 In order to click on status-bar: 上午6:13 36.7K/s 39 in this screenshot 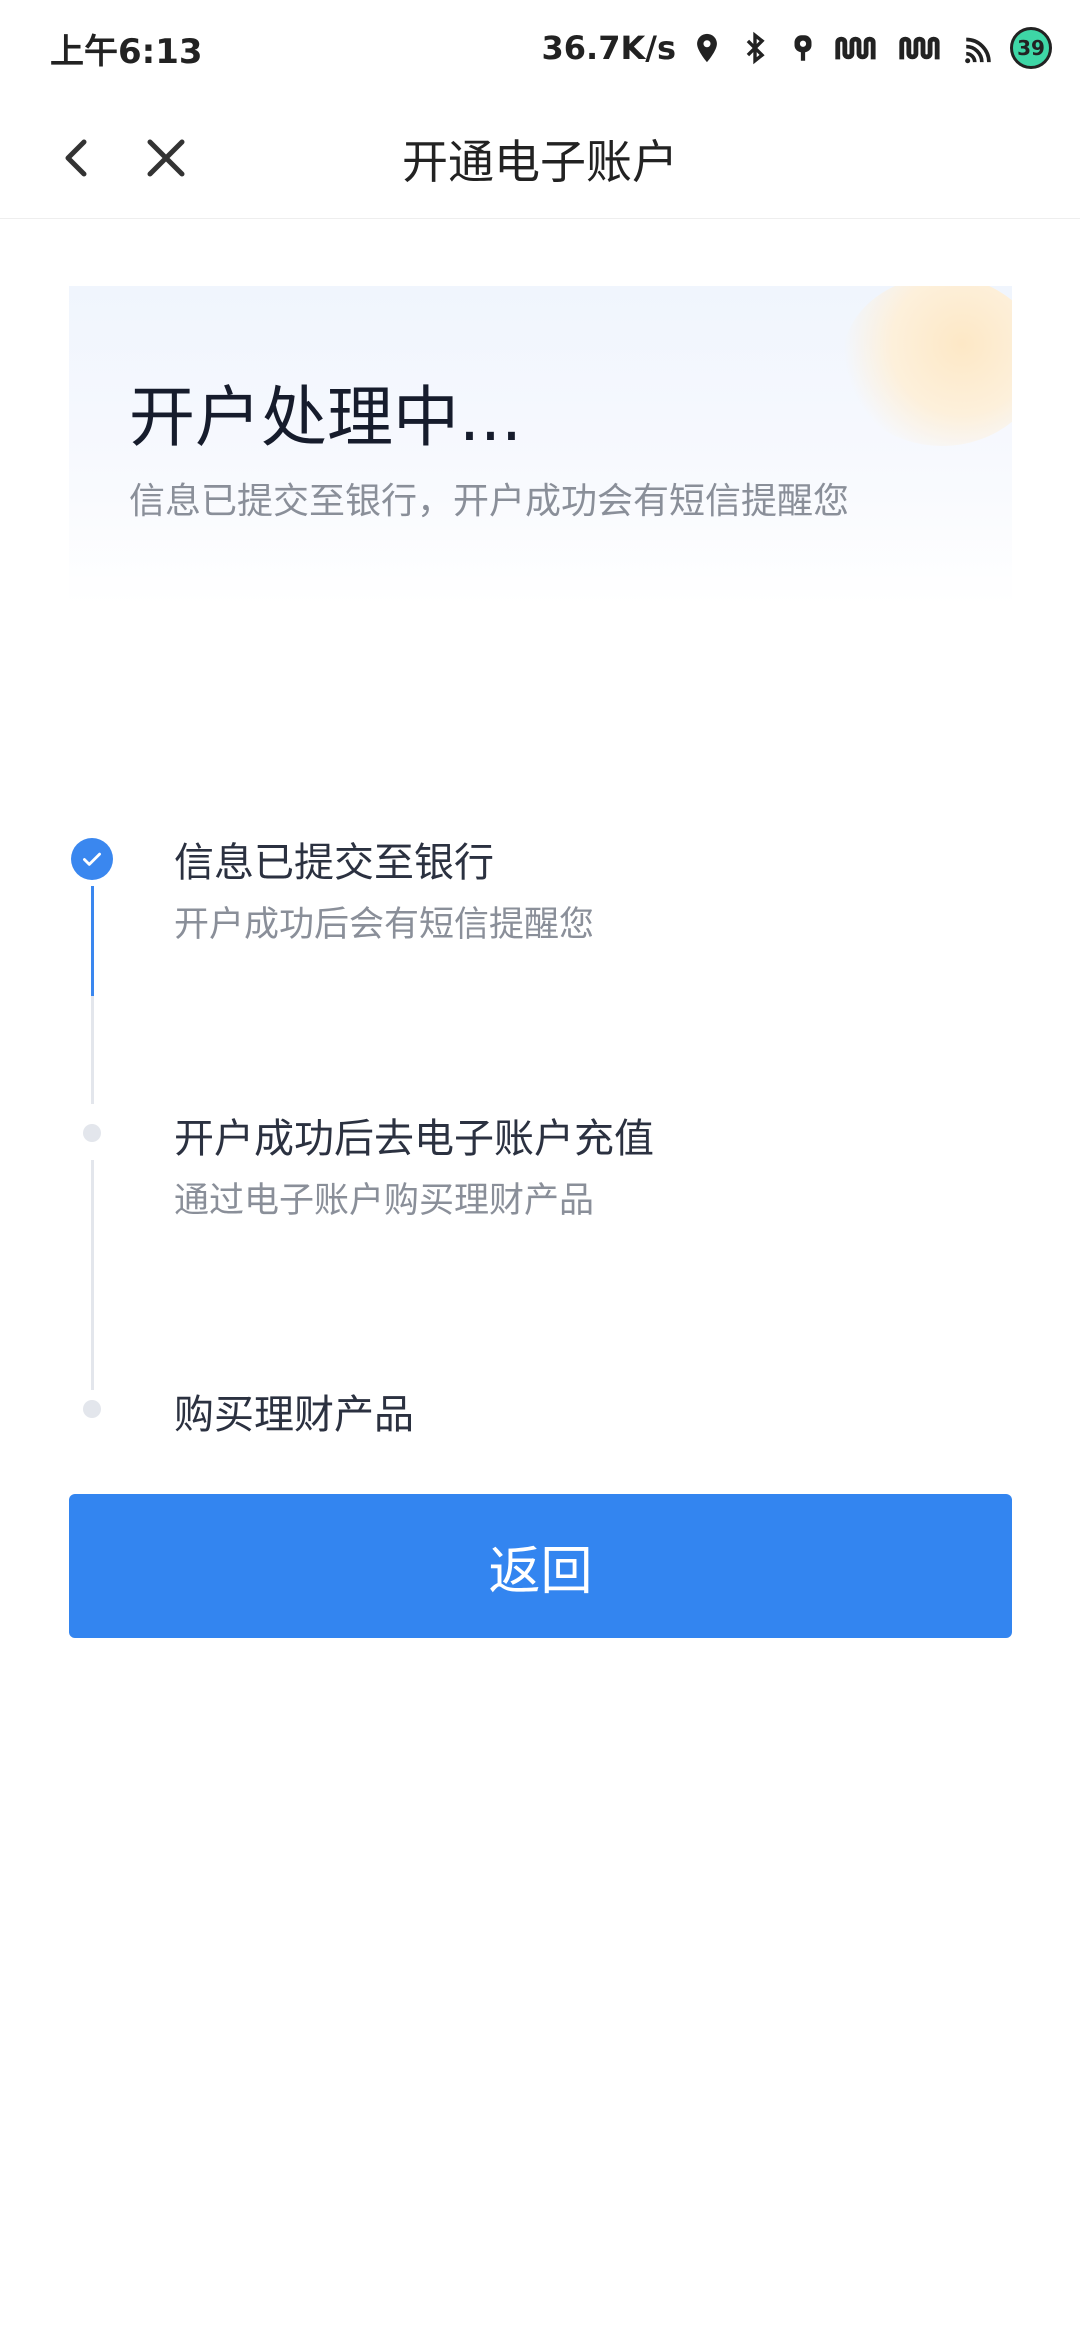, I will do `click(540, 48)`.